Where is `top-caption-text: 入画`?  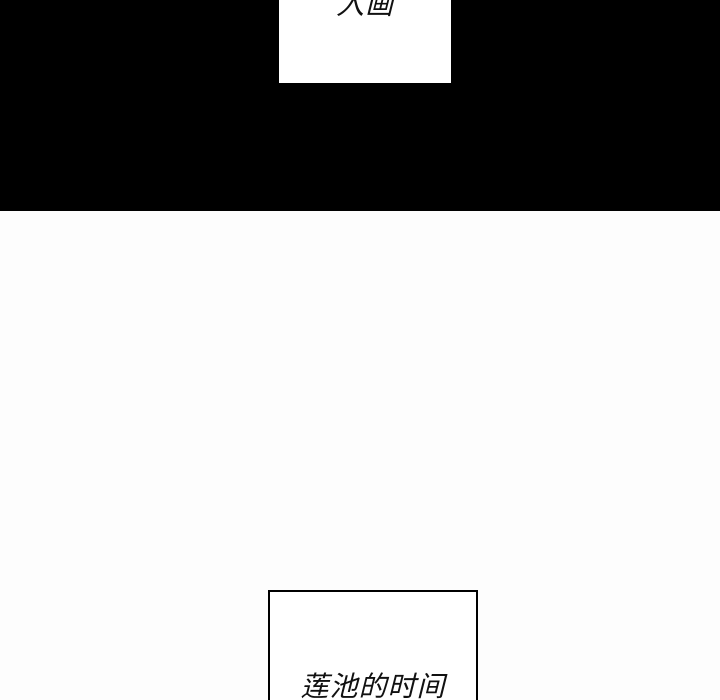
top-caption-text: 入画 is located at coordinates (364, 10).